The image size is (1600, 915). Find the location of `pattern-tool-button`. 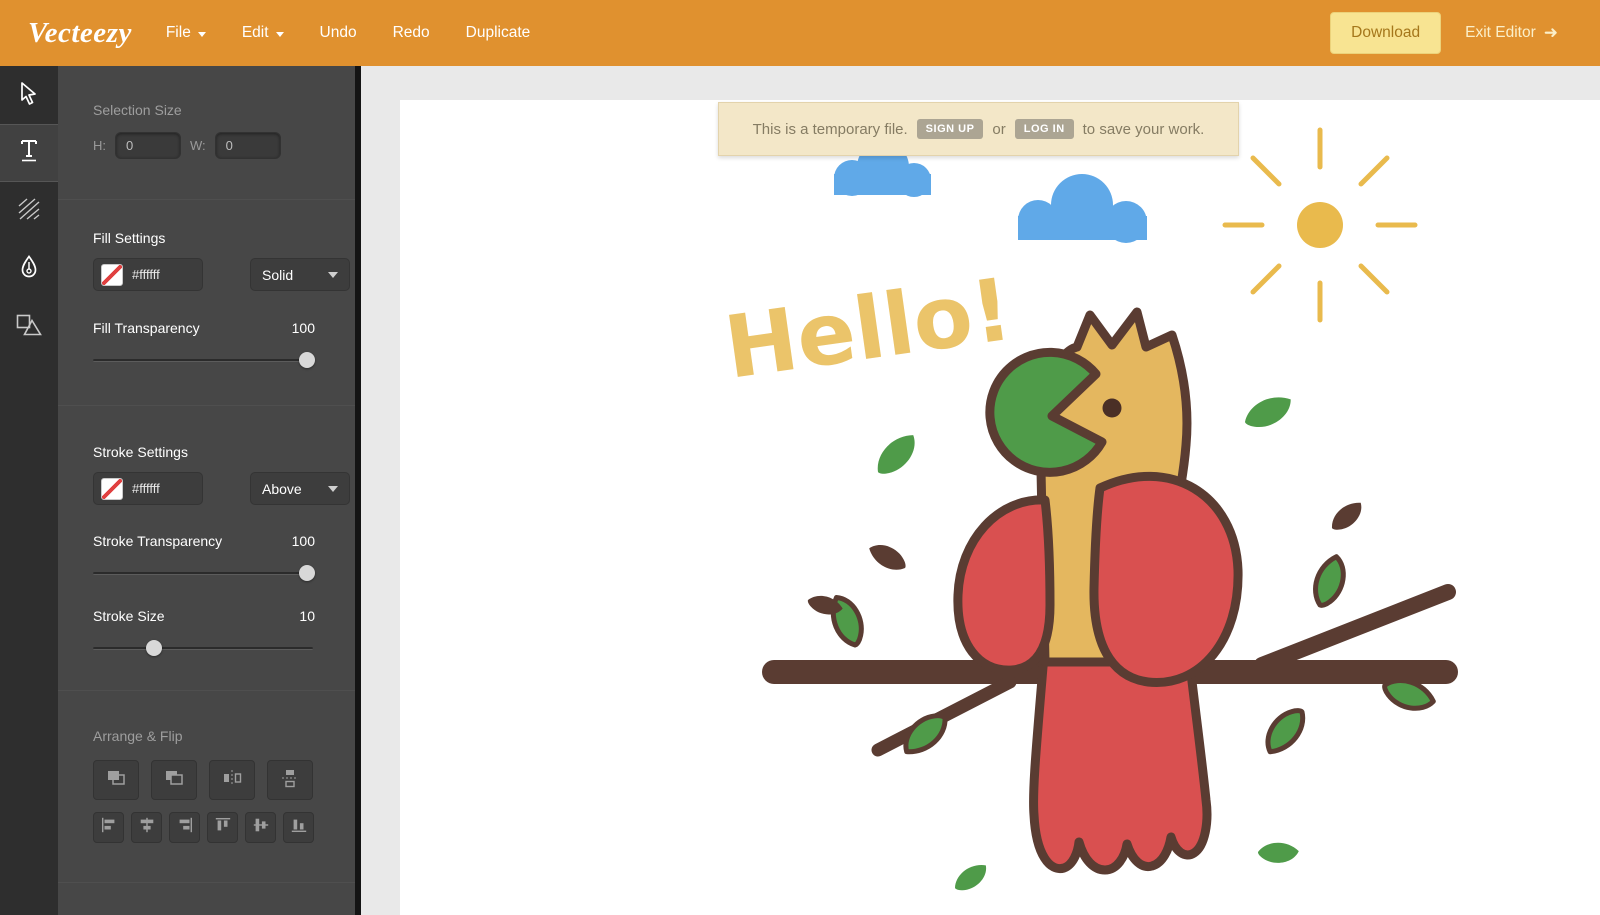

pattern-tool-button is located at coordinates (29, 211).